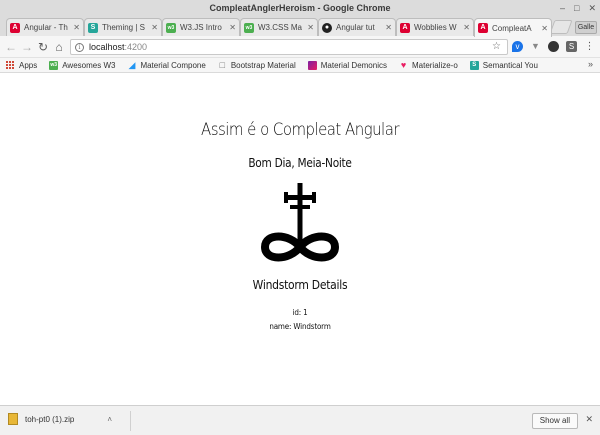  Describe the element at coordinates (13, 419) in the screenshot. I see `zip-file-icon` at that location.